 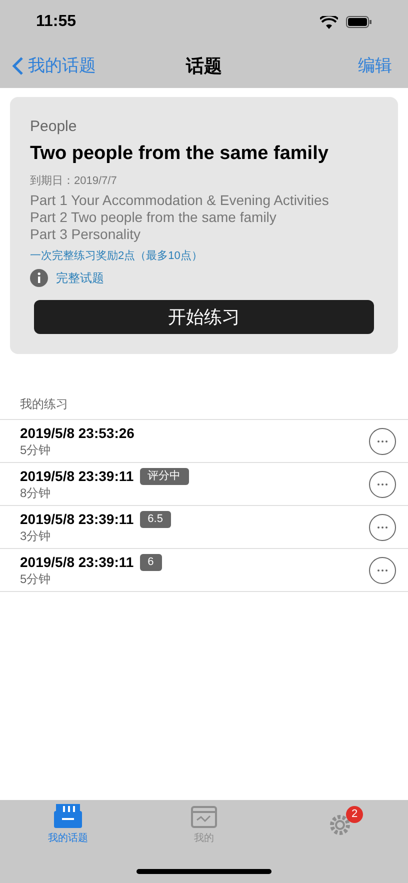 I want to click on part-text: Part 3 Personality, so click(x=86, y=234).